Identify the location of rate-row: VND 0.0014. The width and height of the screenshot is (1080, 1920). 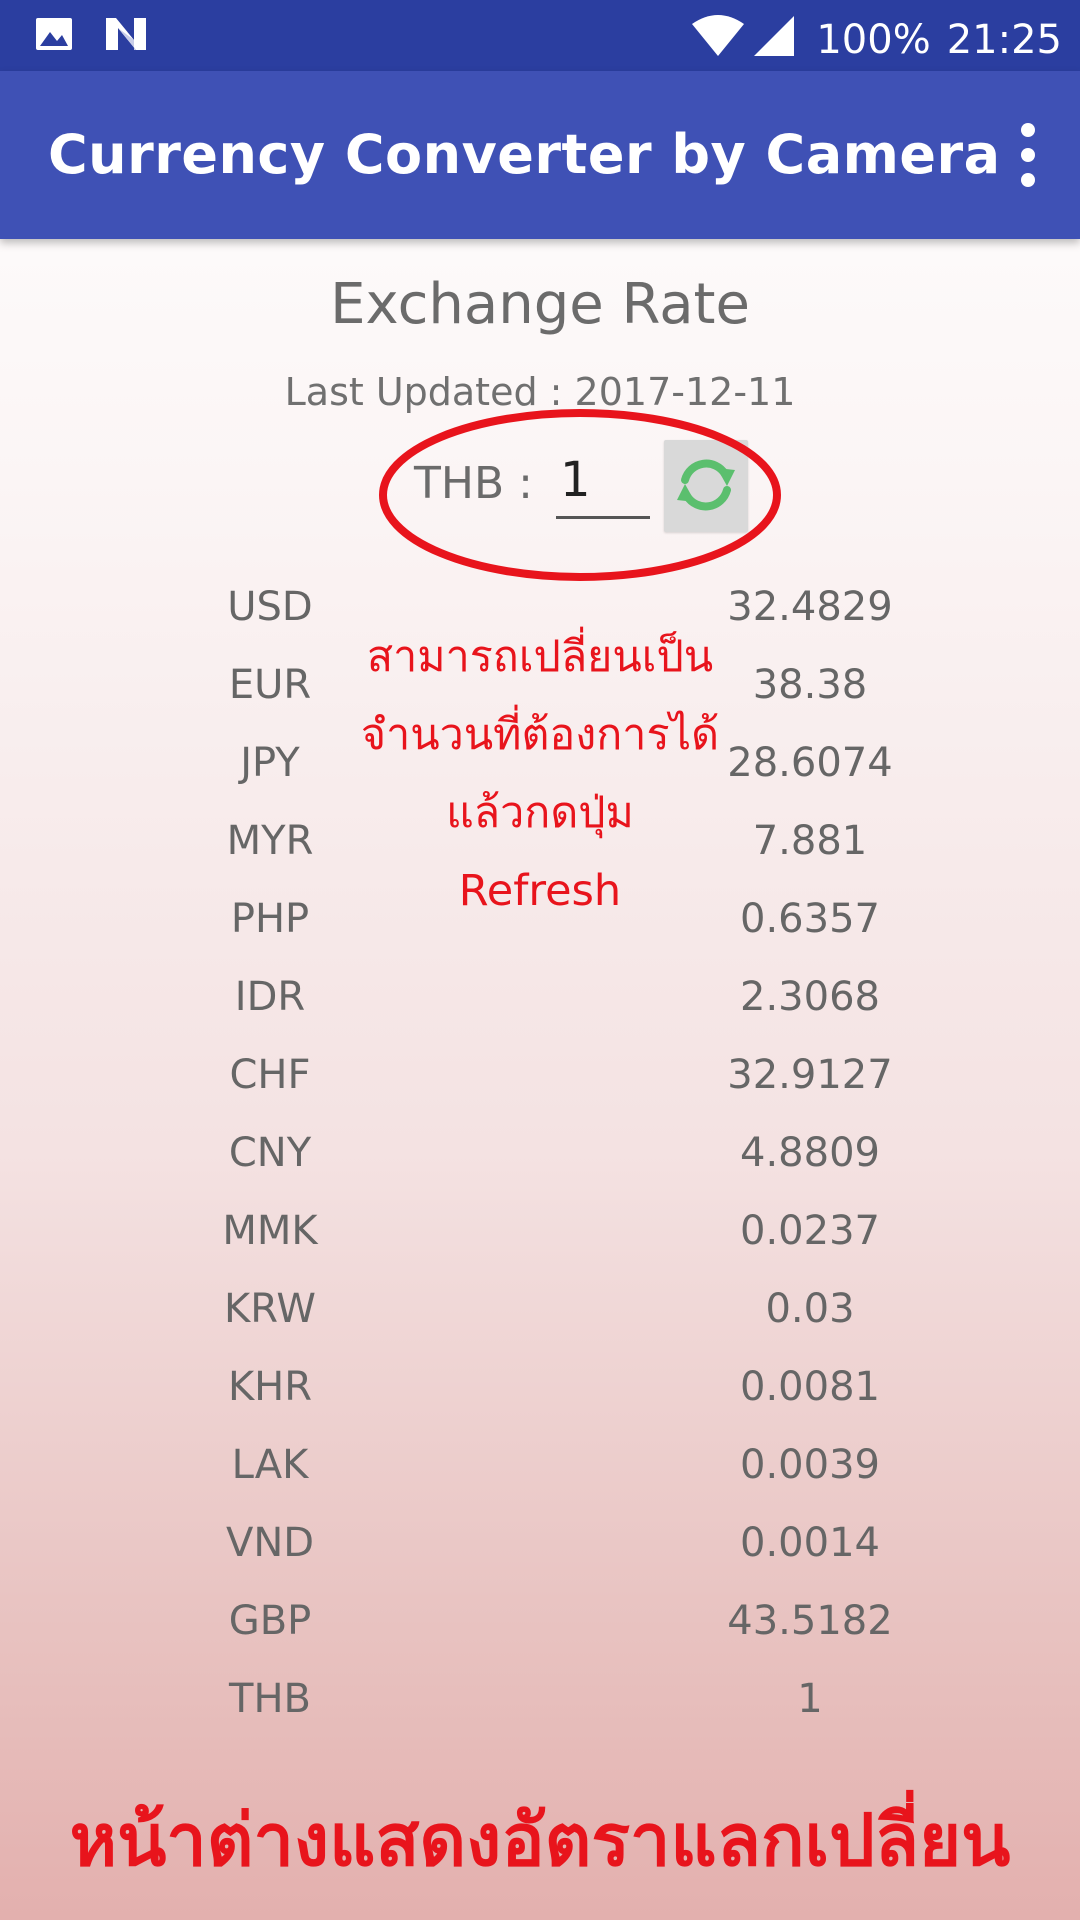
(540, 1543).